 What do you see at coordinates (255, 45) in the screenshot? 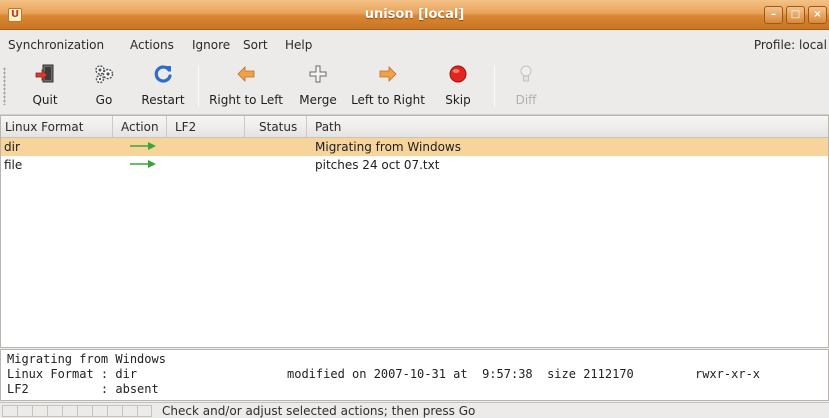
I see `menu-sort: Sort` at bounding box center [255, 45].